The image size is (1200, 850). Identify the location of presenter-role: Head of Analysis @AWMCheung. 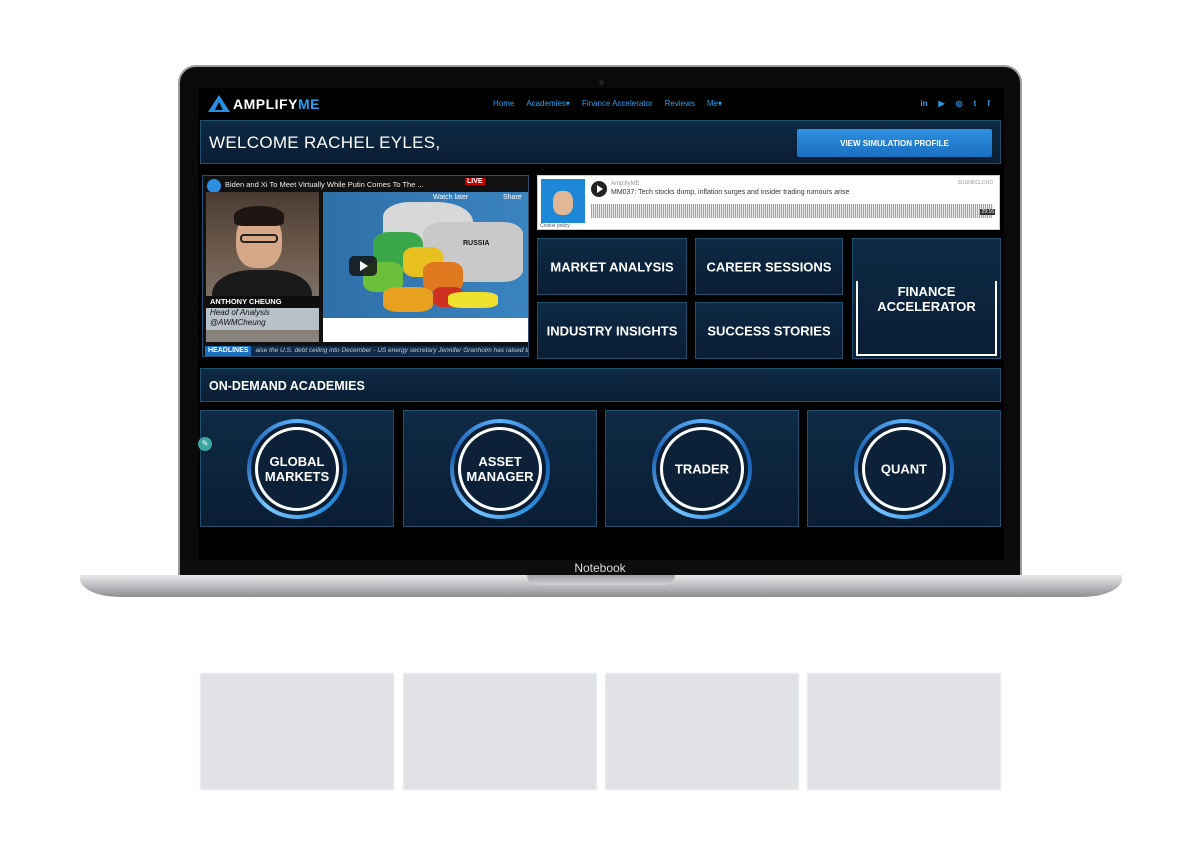
(262, 319).